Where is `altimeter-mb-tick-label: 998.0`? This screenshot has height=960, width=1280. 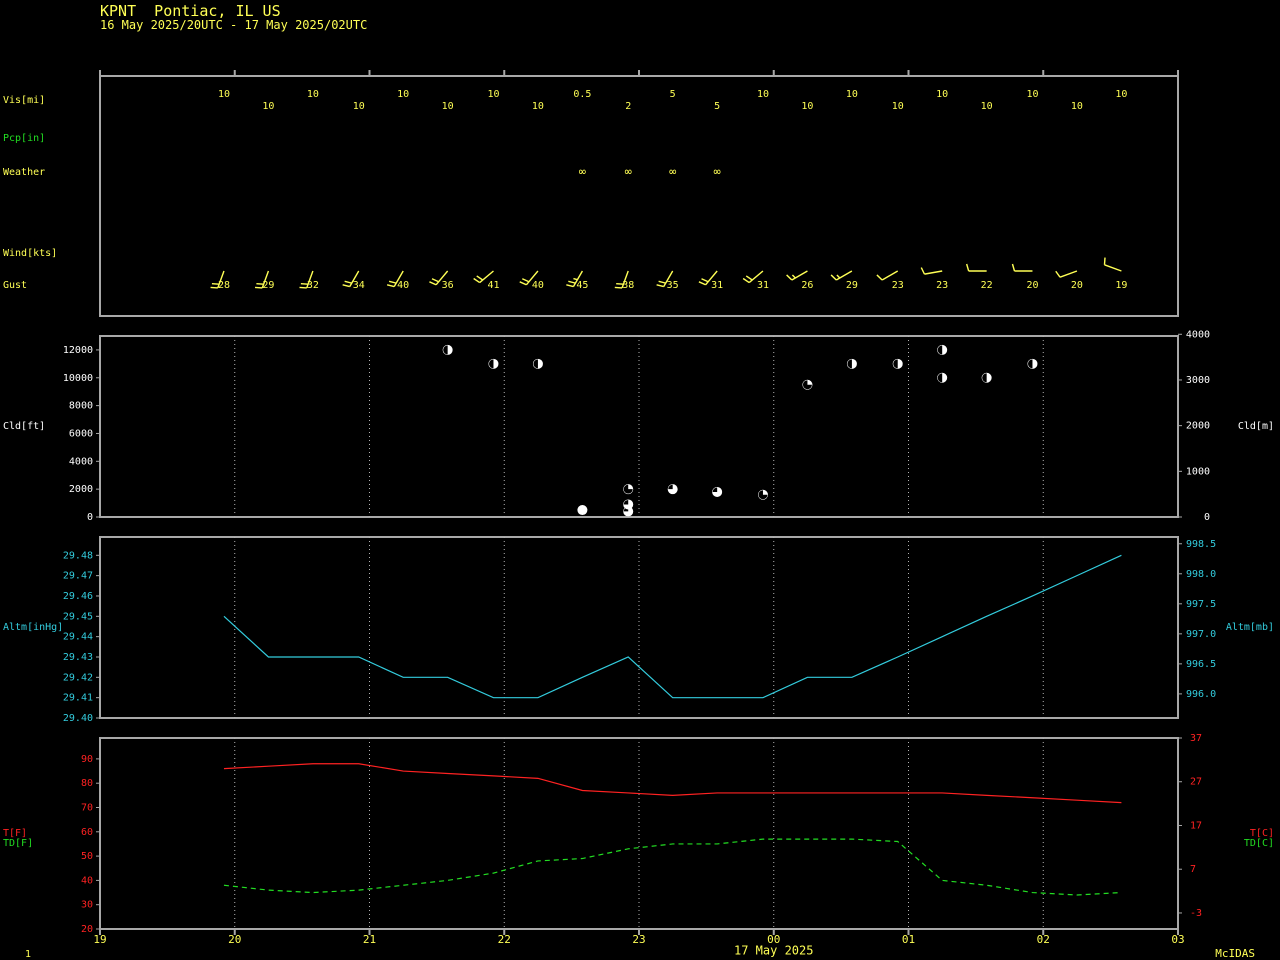
altimeter-mb-tick-label: 998.0 is located at coordinates (1201, 574).